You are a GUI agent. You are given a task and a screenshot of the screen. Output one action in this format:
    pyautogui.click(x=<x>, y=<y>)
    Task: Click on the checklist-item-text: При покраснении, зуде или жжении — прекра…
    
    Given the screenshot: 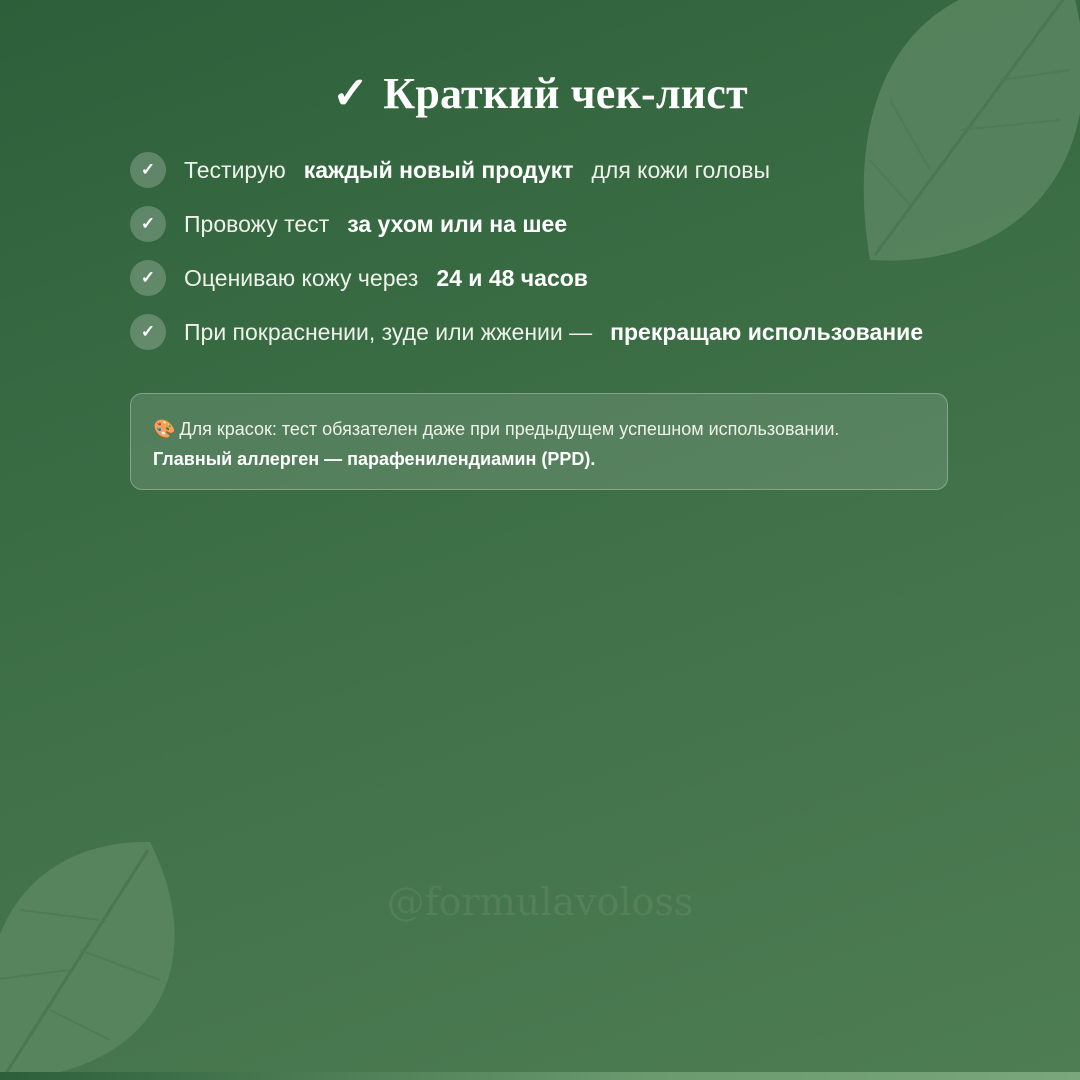 What is the action you would take?
    pyautogui.click(x=553, y=332)
    